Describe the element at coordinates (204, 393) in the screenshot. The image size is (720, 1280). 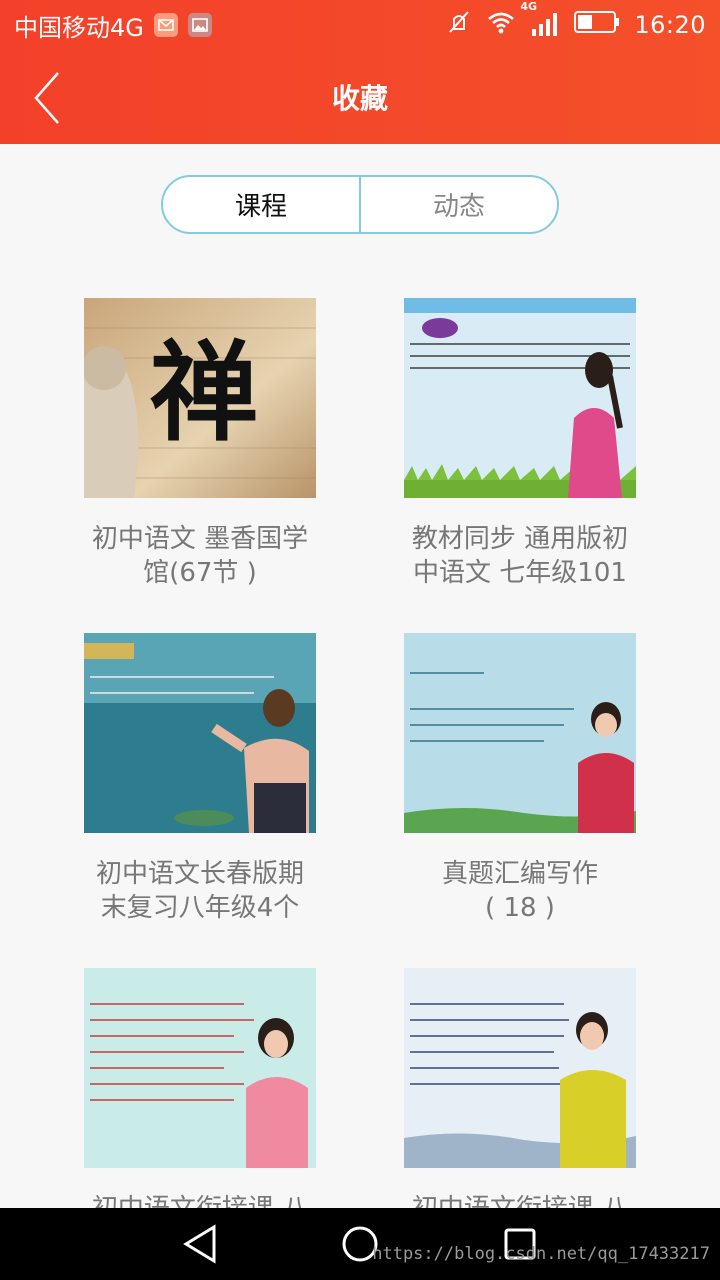
I see `svg-text: 禅` at that location.